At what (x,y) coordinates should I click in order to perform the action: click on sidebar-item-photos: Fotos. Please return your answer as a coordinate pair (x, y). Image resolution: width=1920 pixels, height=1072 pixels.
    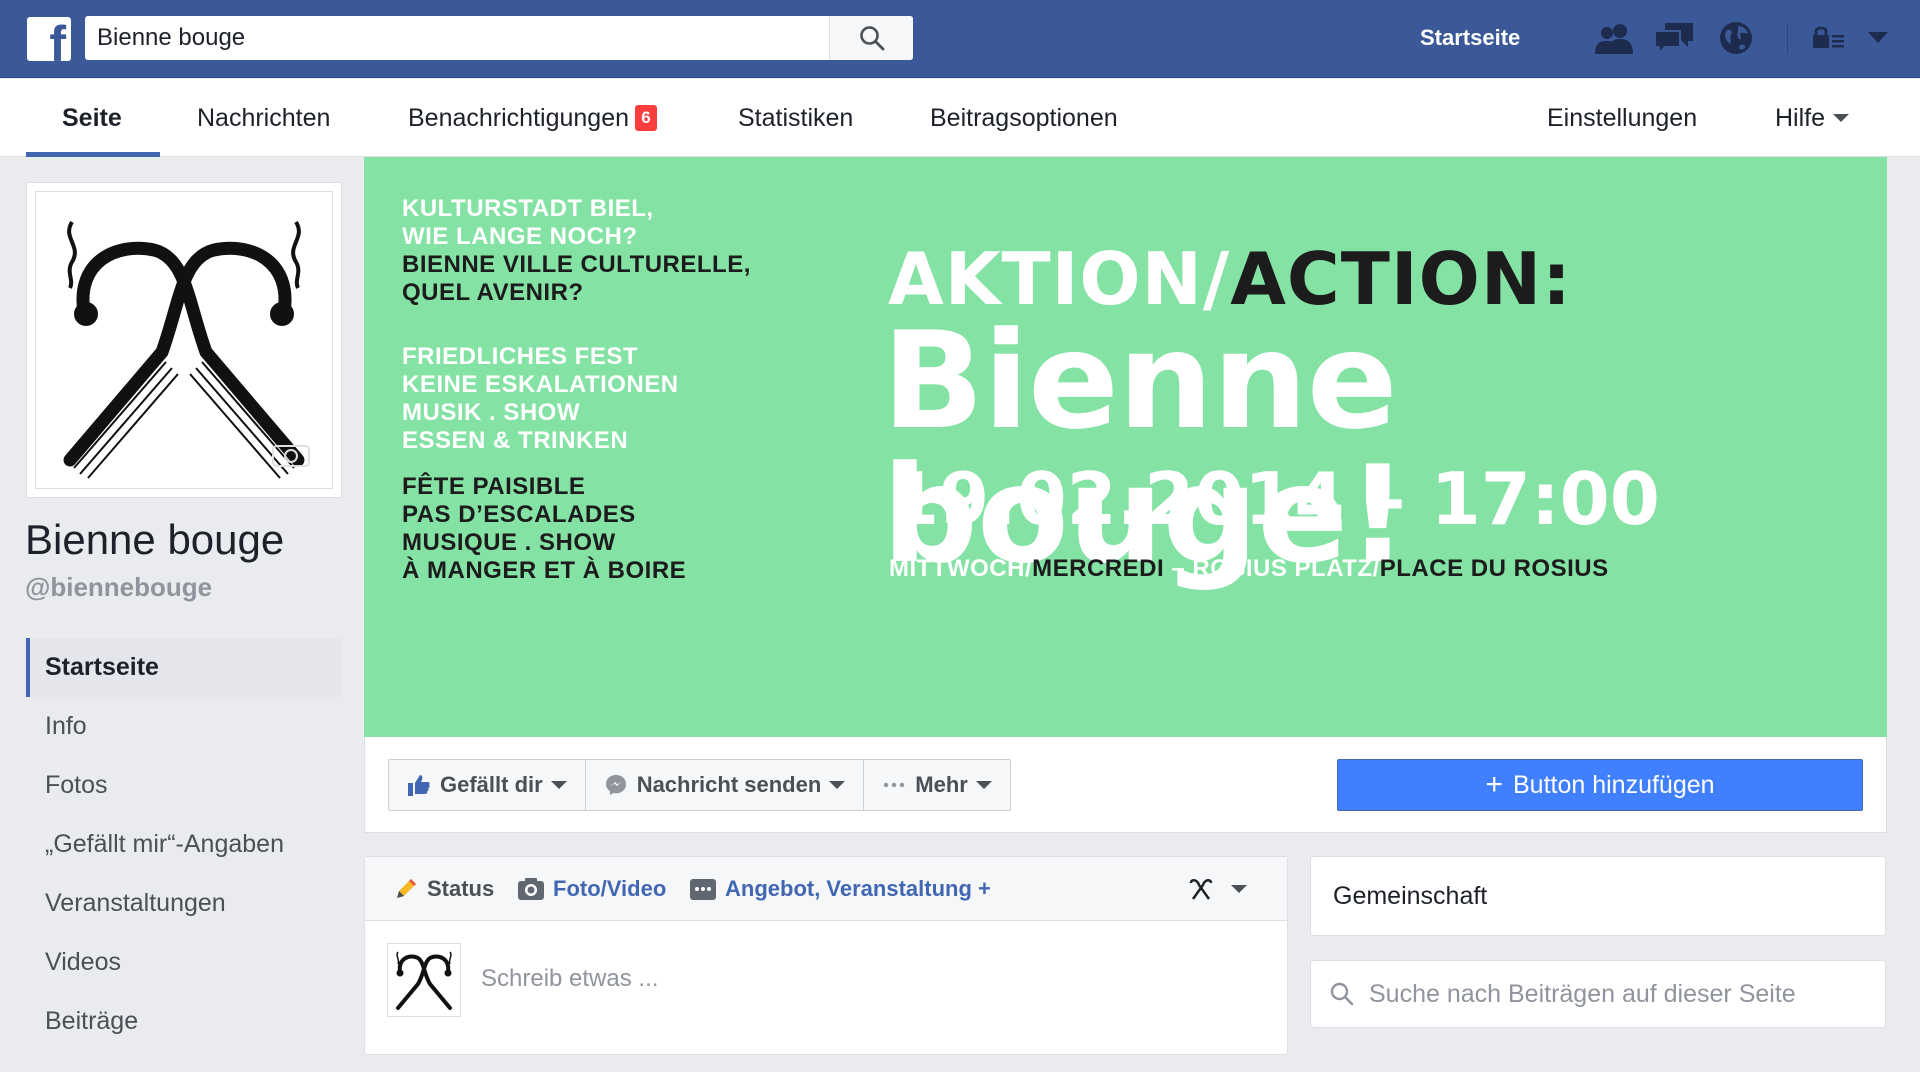
    Looking at the image, I should click on (184, 785).